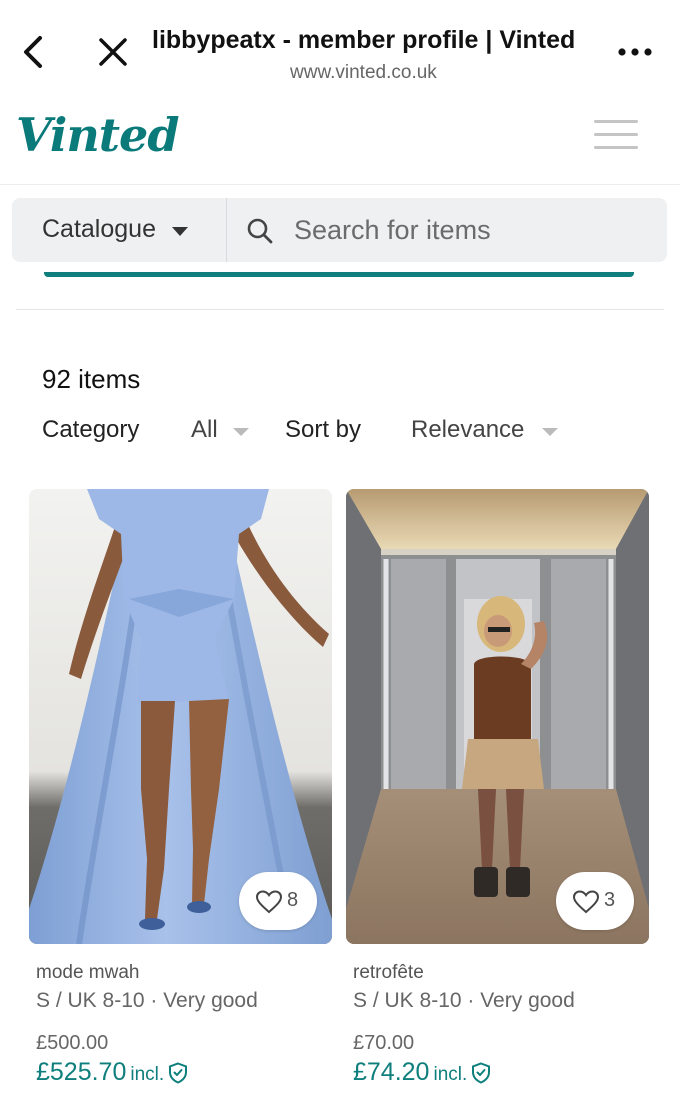 This screenshot has height=1110, width=680. Describe the element at coordinates (467, 430) in the screenshot. I see `sort-filter: Relevance` at that location.